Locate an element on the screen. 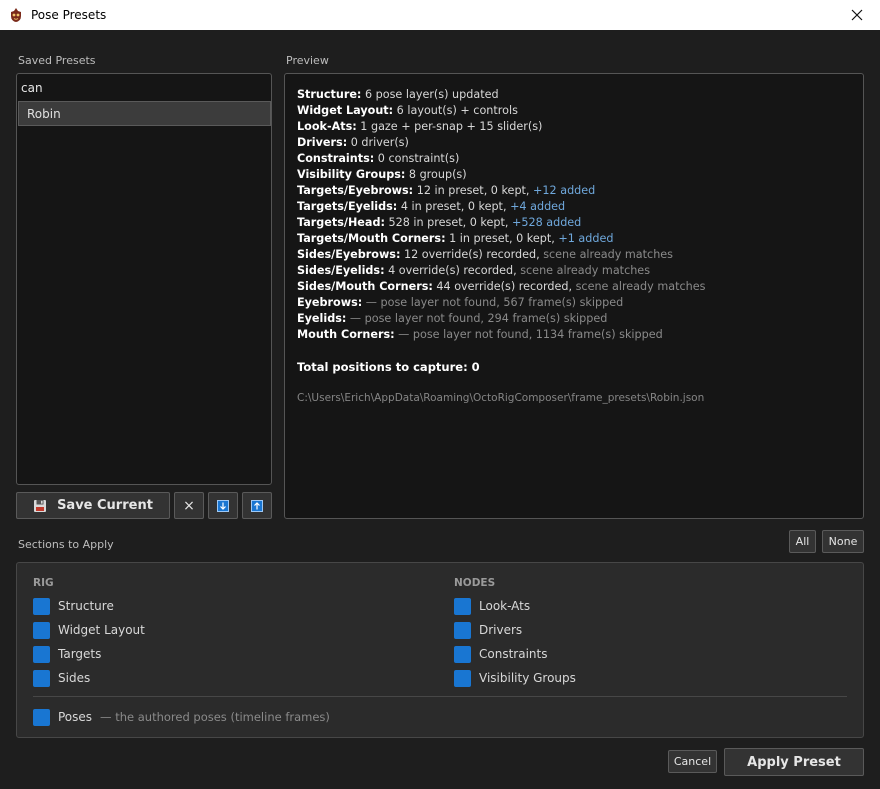 The image size is (880, 789). nodes-header: NODES is located at coordinates (475, 583).